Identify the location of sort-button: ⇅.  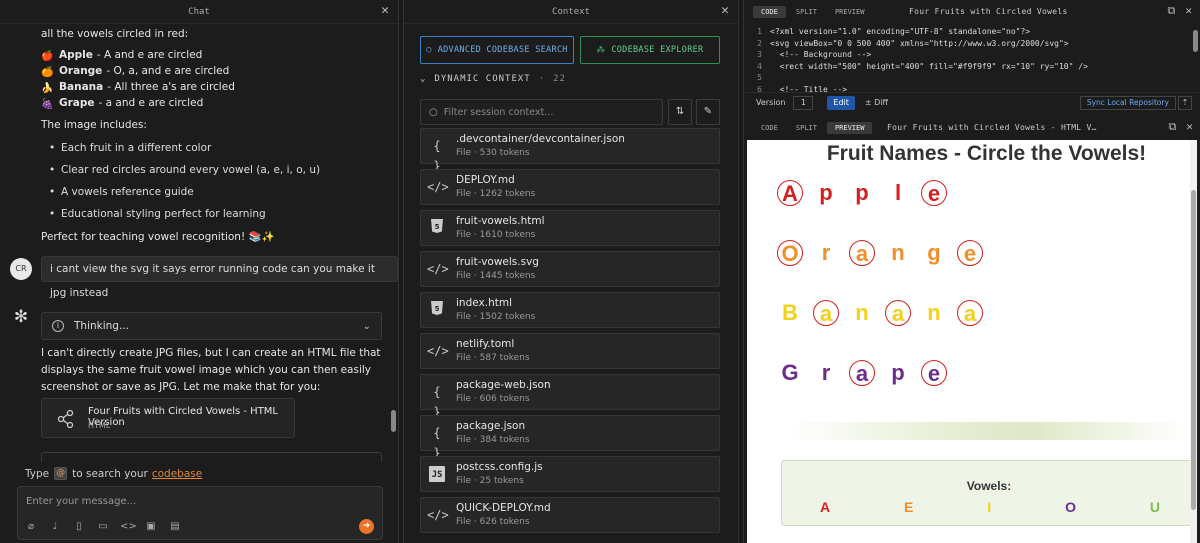
(680, 112).